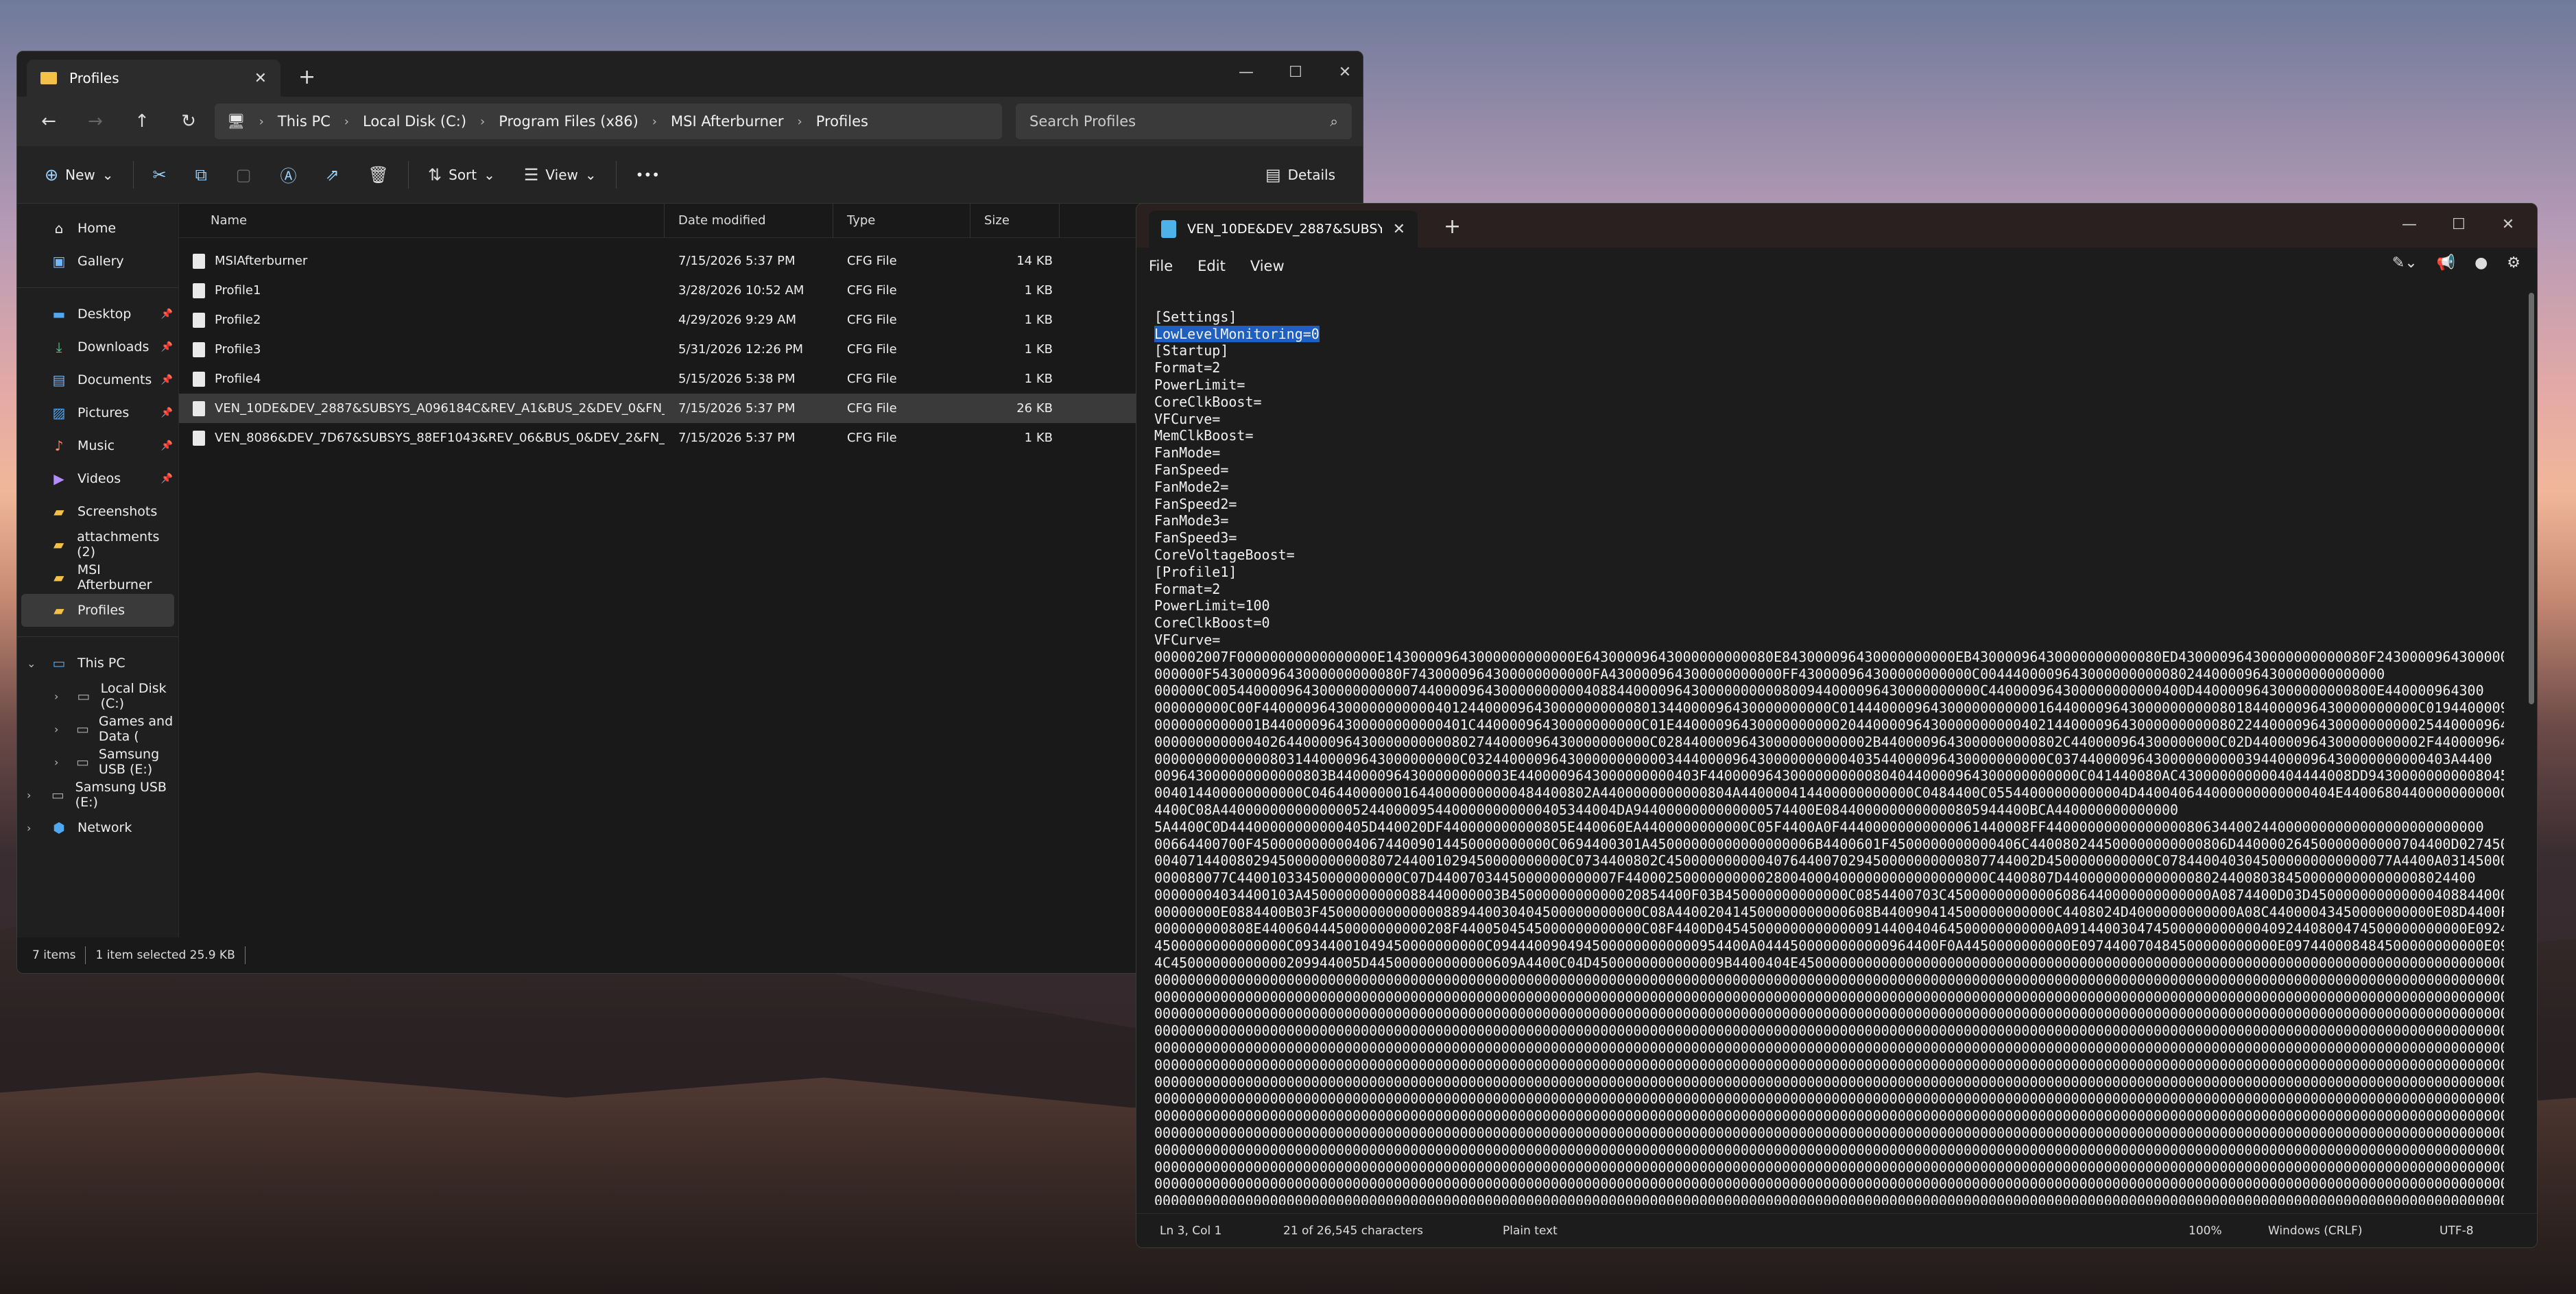 The image size is (2576, 1294). Describe the element at coordinates (288, 175) in the screenshot. I see `rename-button: Ⓐ` at that location.